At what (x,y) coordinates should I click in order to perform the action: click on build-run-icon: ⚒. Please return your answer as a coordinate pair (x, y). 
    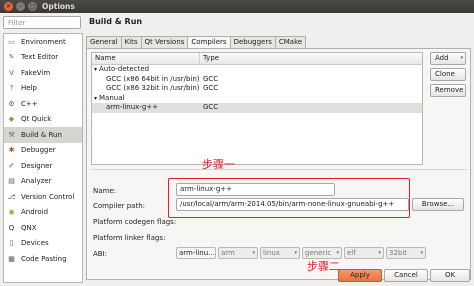
    Looking at the image, I should click on (11, 134).